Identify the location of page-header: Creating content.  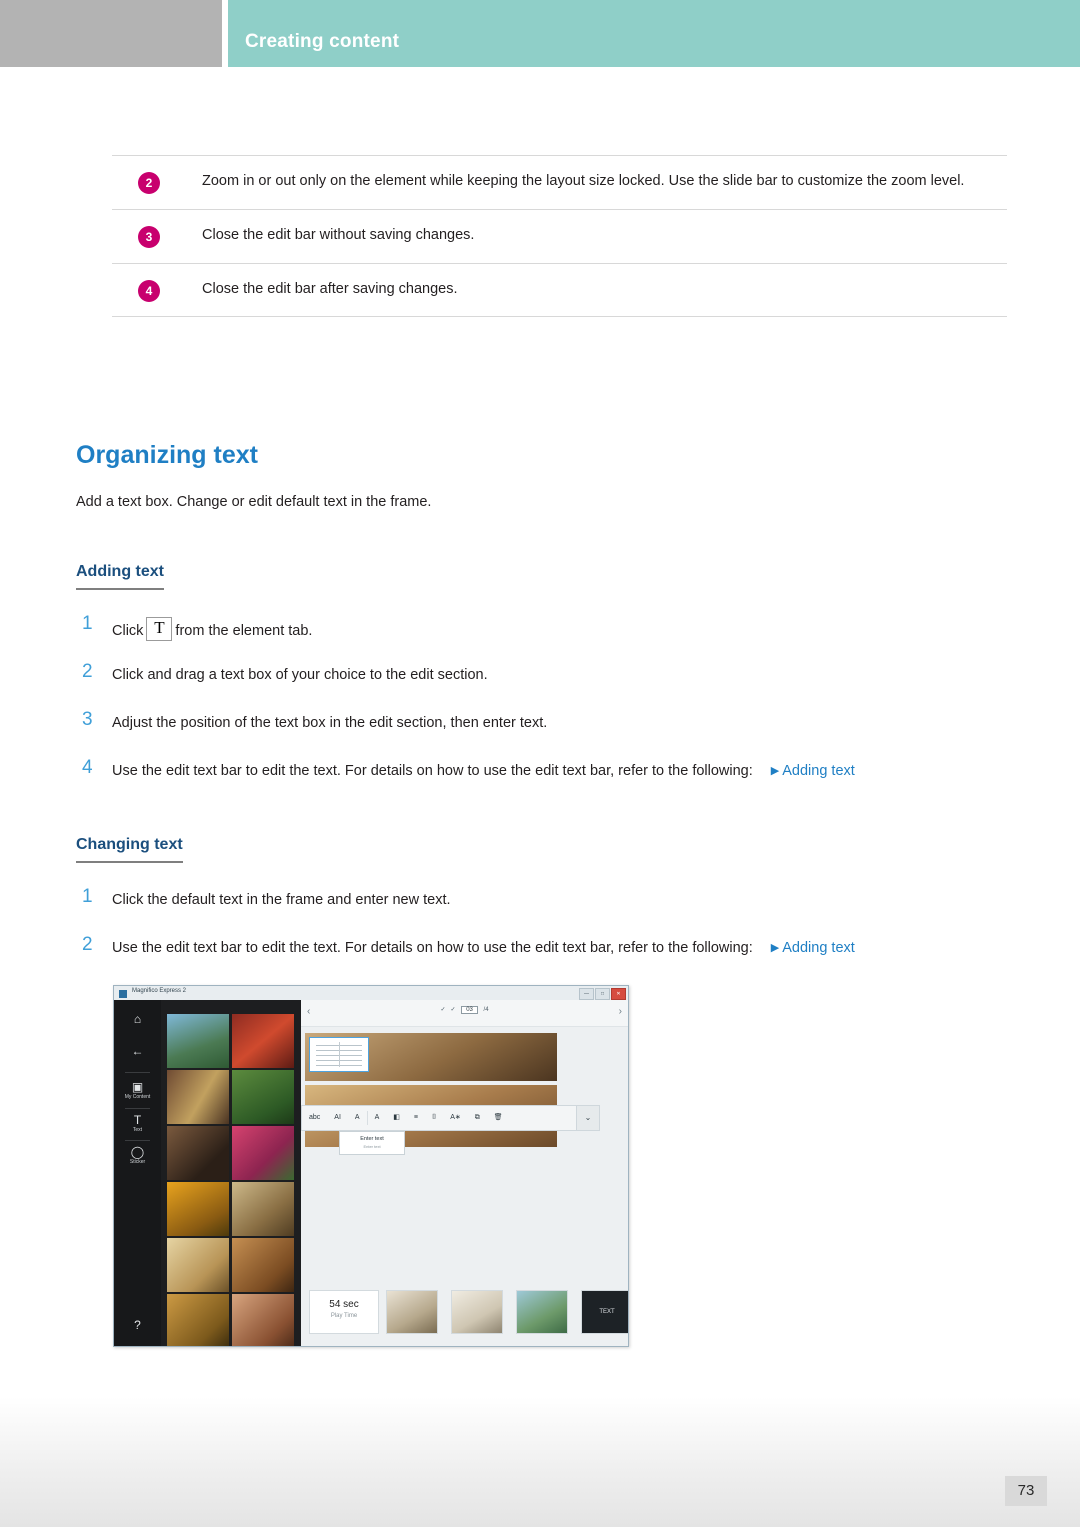
(540, 33).